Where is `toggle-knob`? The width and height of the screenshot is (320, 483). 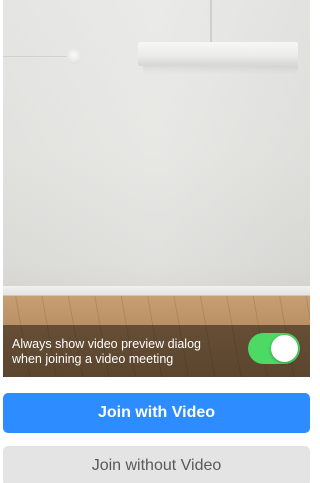 toggle-knob is located at coordinates (284, 348).